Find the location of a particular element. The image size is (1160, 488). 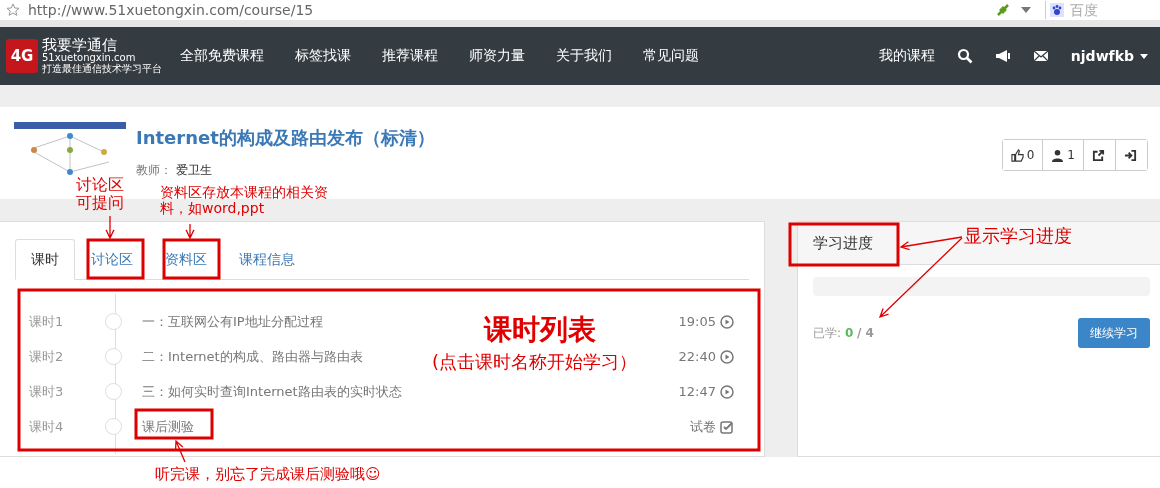

address-bar-url: http://www.51xuetongxin.com/course/15 is located at coordinates (511, 10).